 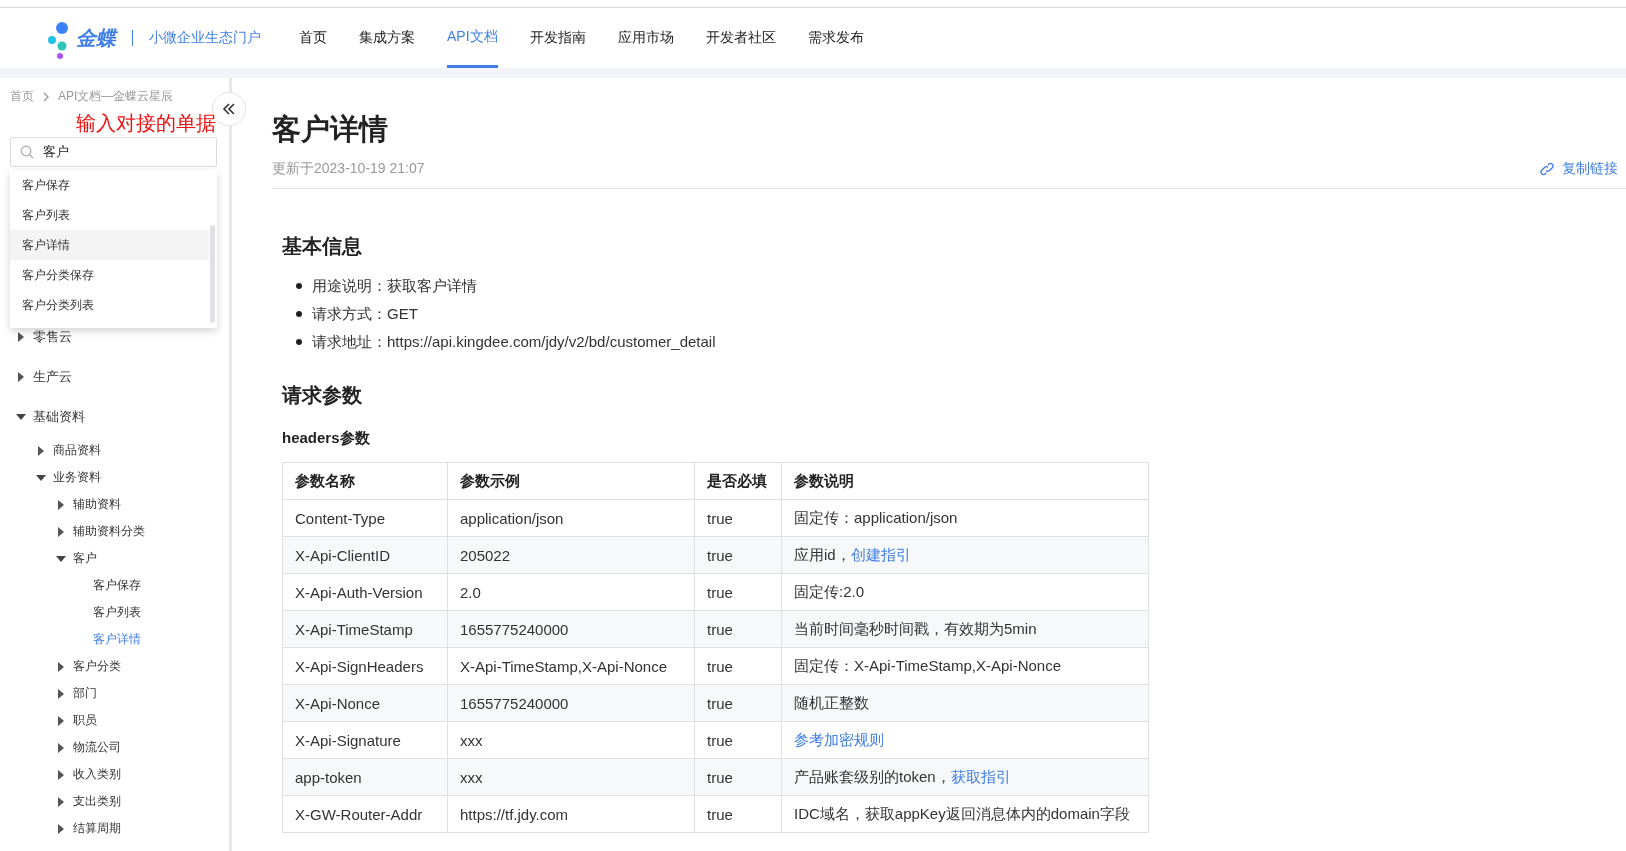 What do you see at coordinates (97, 504) in the screenshot?
I see `tree-item: 辅助资料` at bounding box center [97, 504].